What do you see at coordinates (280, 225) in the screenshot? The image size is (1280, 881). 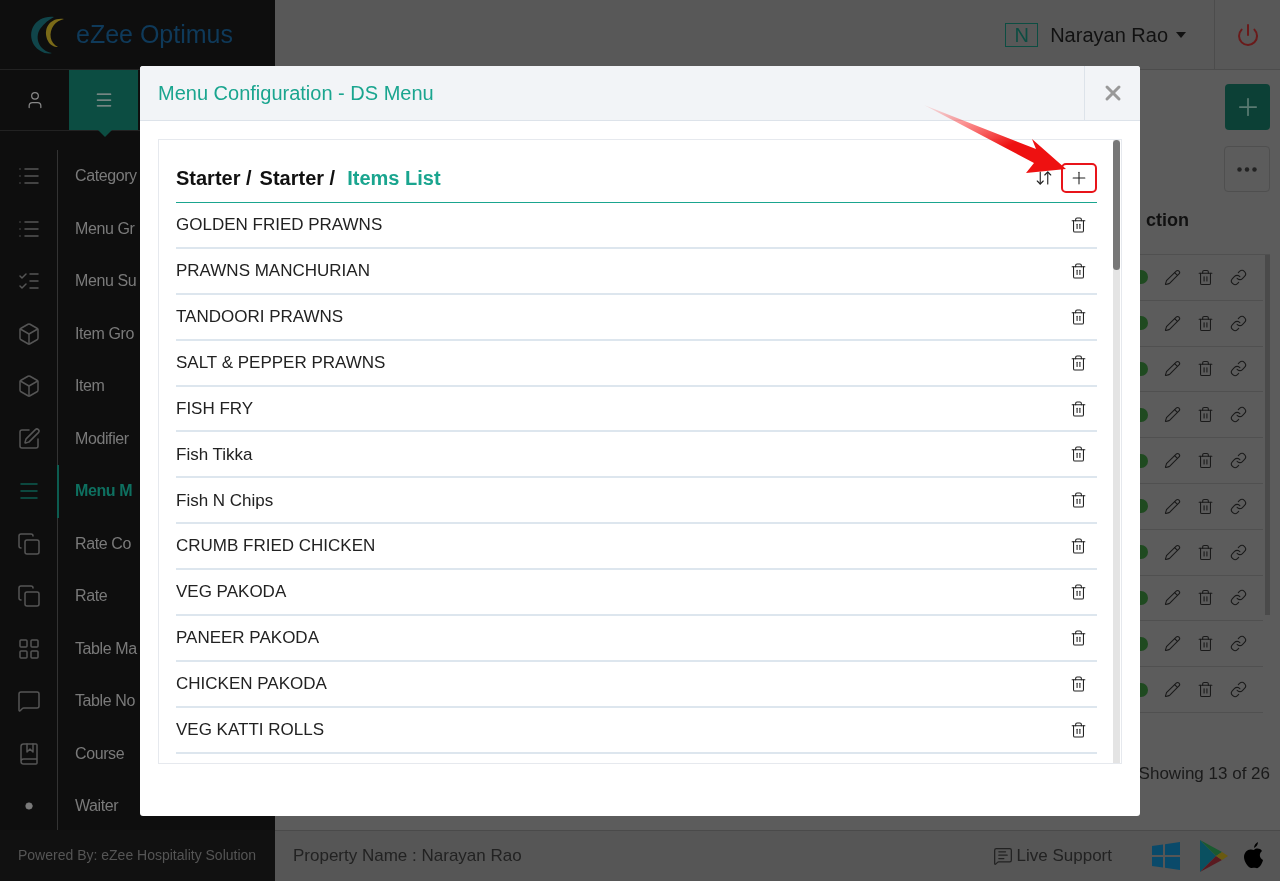 I see `item-name: GOLDEN FRIED PRAWNS` at bounding box center [280, 225].